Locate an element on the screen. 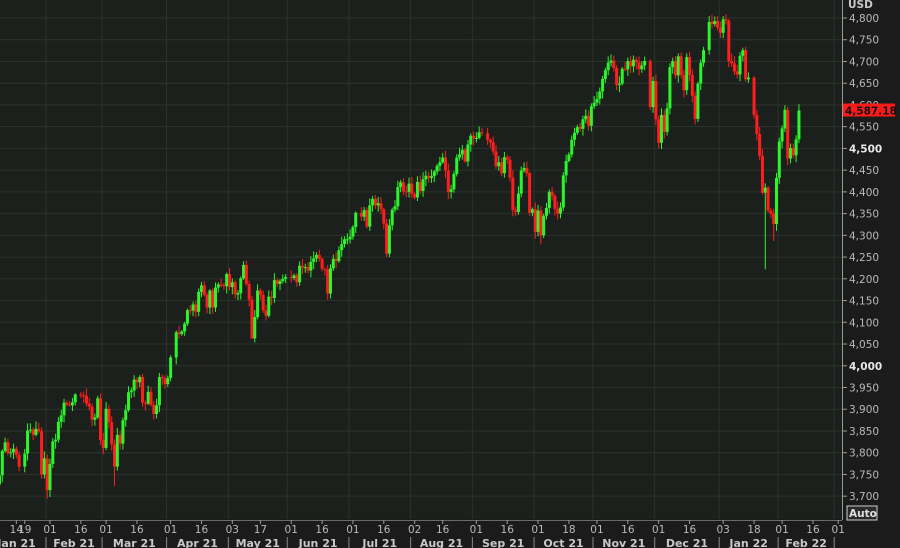  y-tick-label: 4,000 is located at coordinates (865, 367).